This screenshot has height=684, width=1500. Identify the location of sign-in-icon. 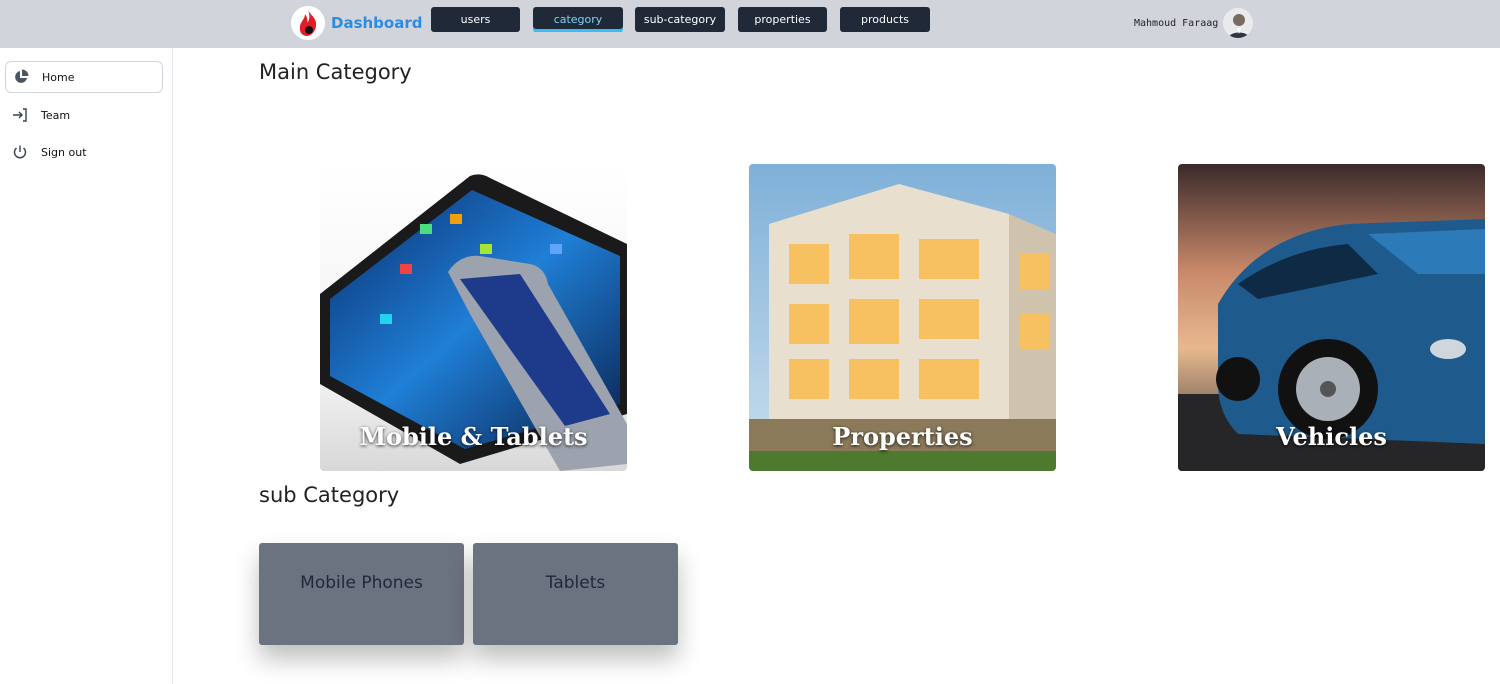
(20, 115).